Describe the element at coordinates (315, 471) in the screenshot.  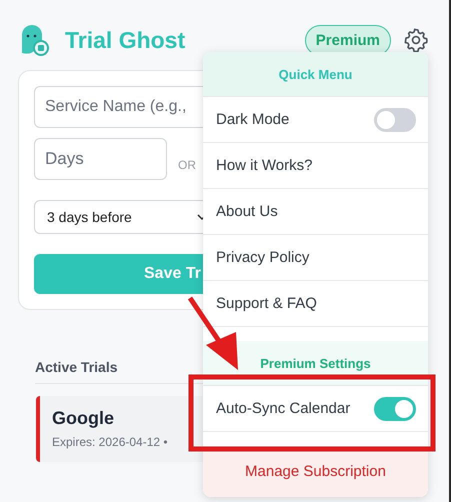
I see `manage-subscription-button: Manage Subscription` at that location.